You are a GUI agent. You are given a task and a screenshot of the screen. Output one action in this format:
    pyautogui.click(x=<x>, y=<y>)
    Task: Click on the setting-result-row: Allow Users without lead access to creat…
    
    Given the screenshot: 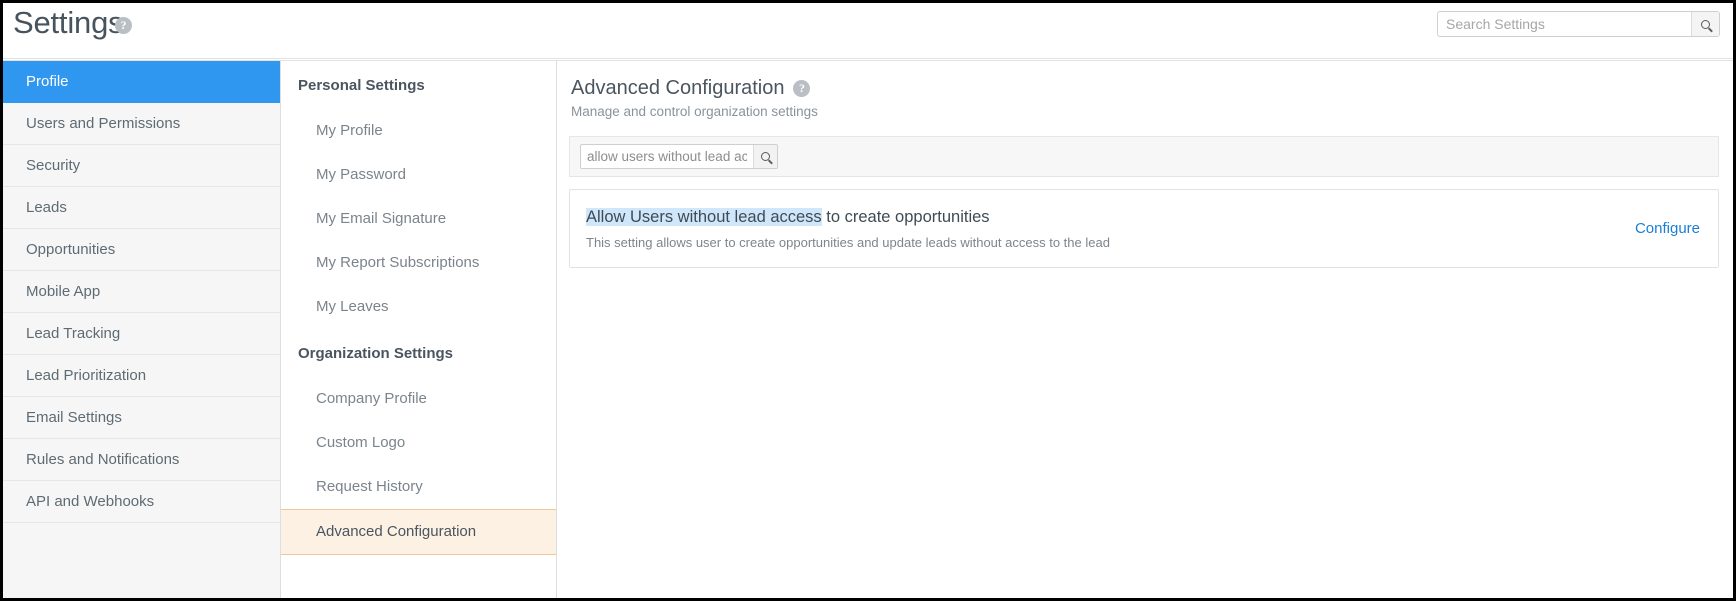 What is the action you would take?
    pyautogui.click(x=1144, y=228)
    